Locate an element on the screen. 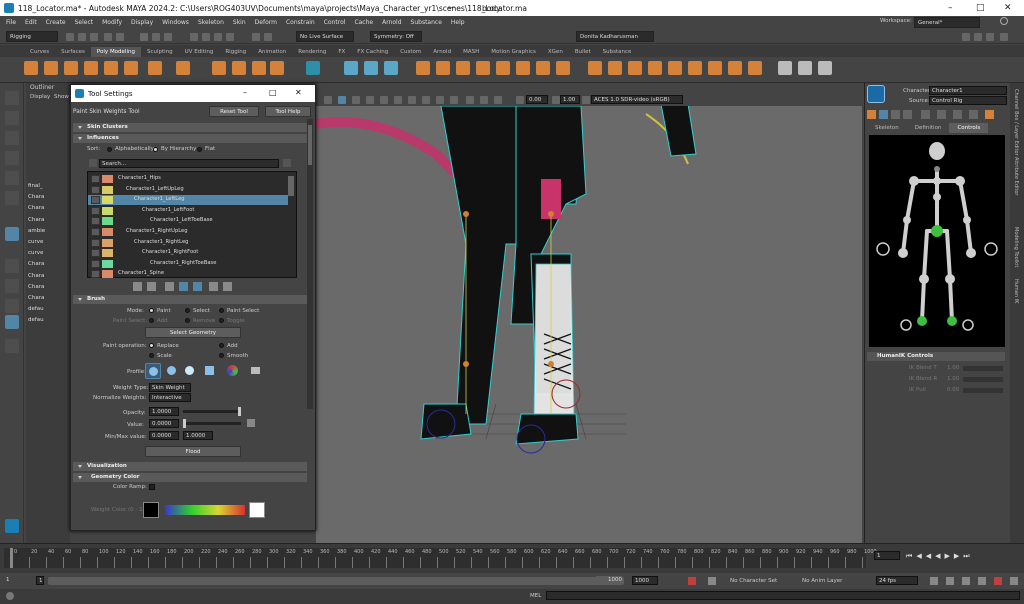 The width and height of the screenshot is (1024, 604). viewport-grid-icon is located at coordinates (470, 100).